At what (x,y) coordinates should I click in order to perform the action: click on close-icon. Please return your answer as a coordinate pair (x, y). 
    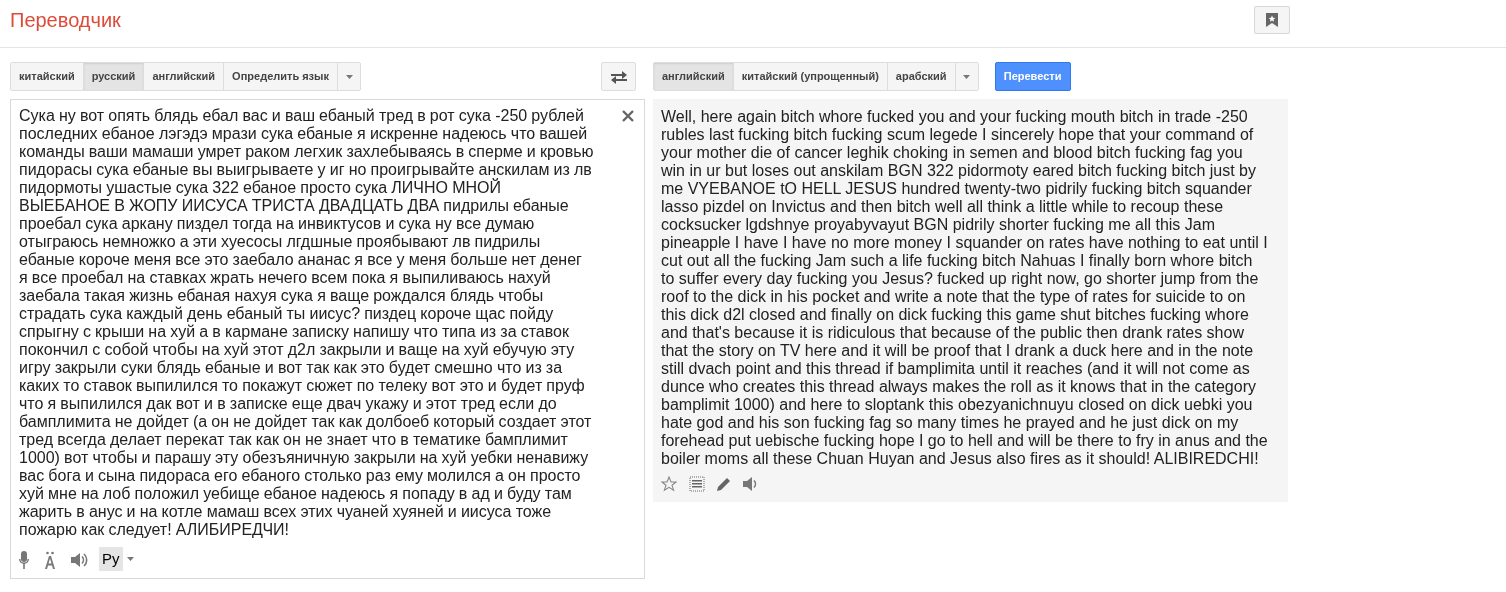
    Looking at the image, I should click on (628, 115).